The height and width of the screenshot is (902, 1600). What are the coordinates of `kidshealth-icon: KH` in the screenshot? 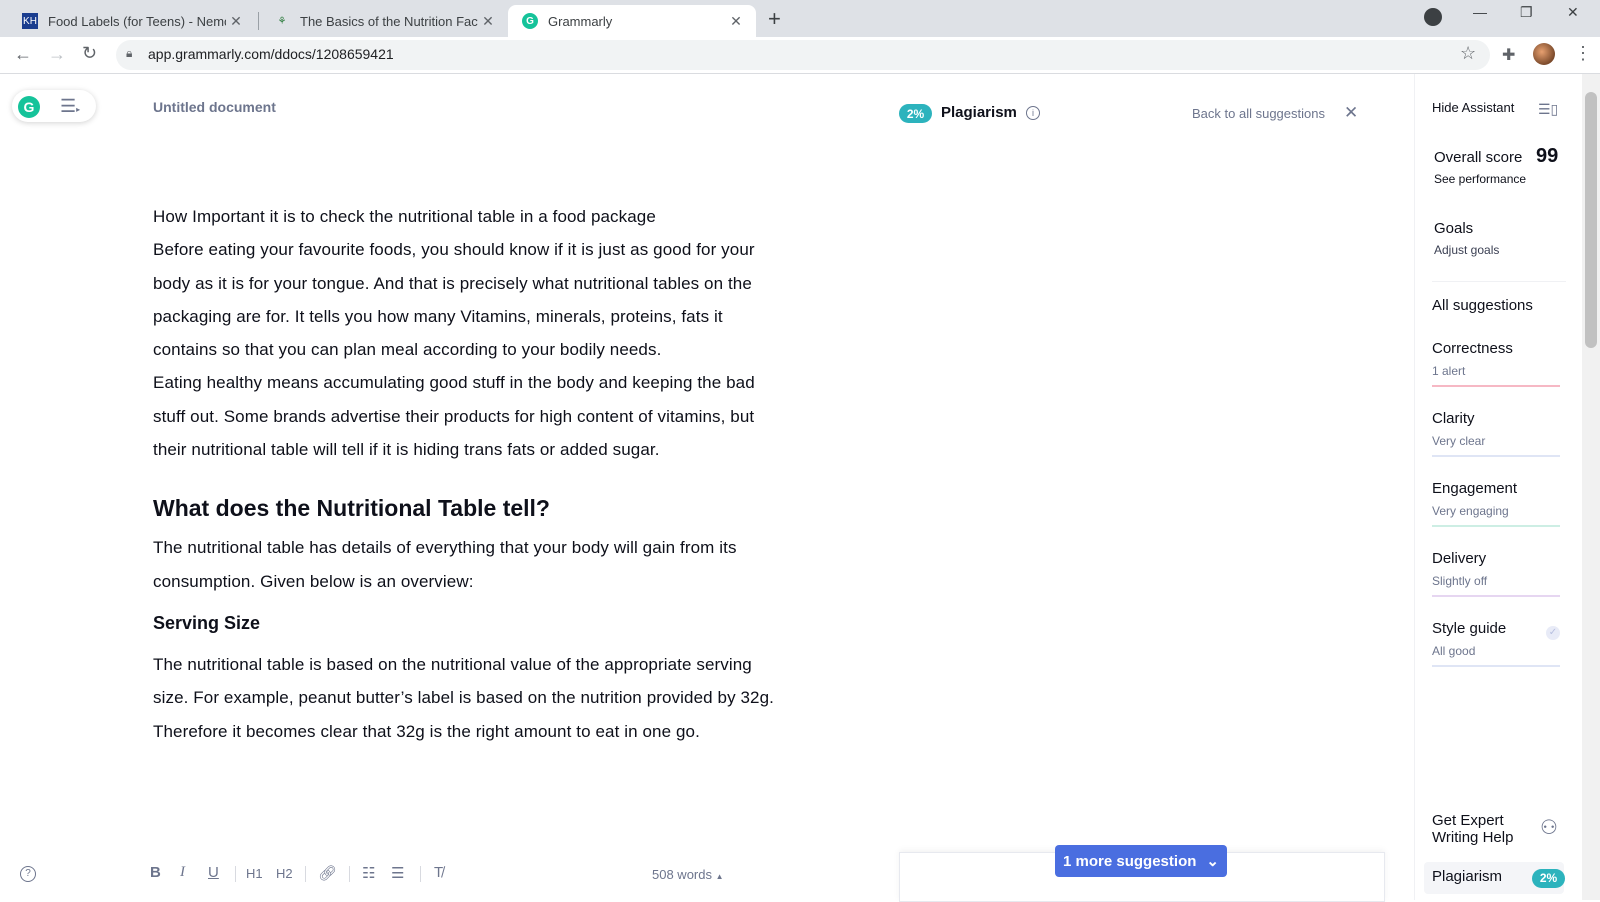 It's located at (30, 21).